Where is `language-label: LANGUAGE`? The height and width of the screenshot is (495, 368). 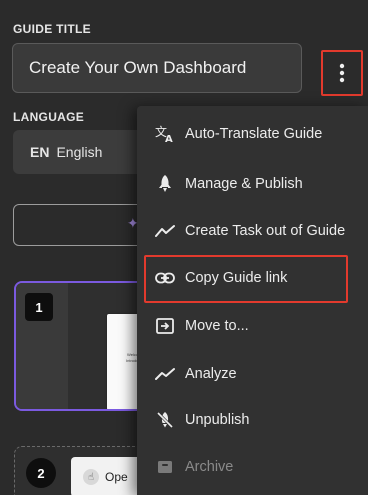 language-label: LANGUAGE is located at coordinates (49, 117).